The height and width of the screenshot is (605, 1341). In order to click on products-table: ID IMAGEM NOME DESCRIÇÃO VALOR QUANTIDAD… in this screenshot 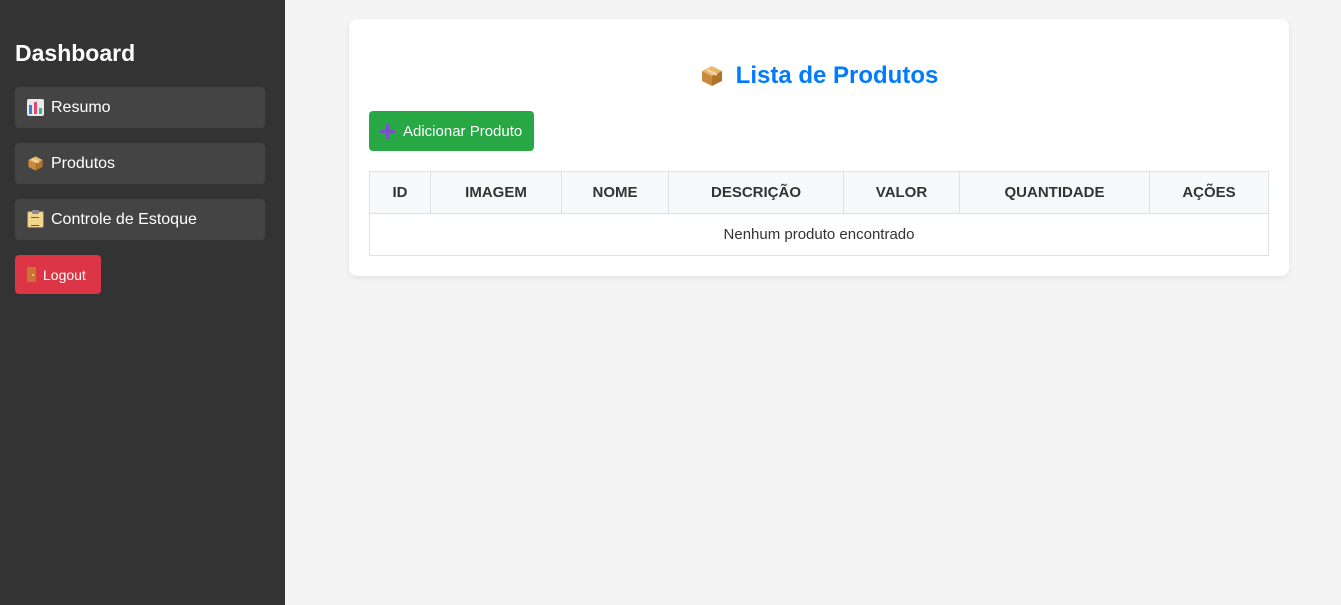, I will do `click(819, 213)`.